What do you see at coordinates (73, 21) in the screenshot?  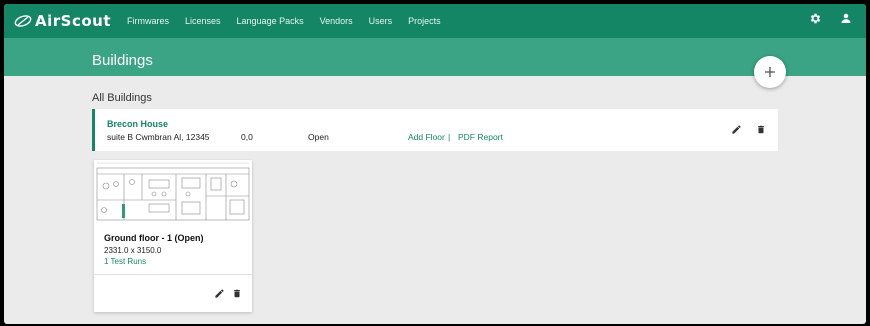 I see `logo-text: AirScout` at bounding box center [73, 21].